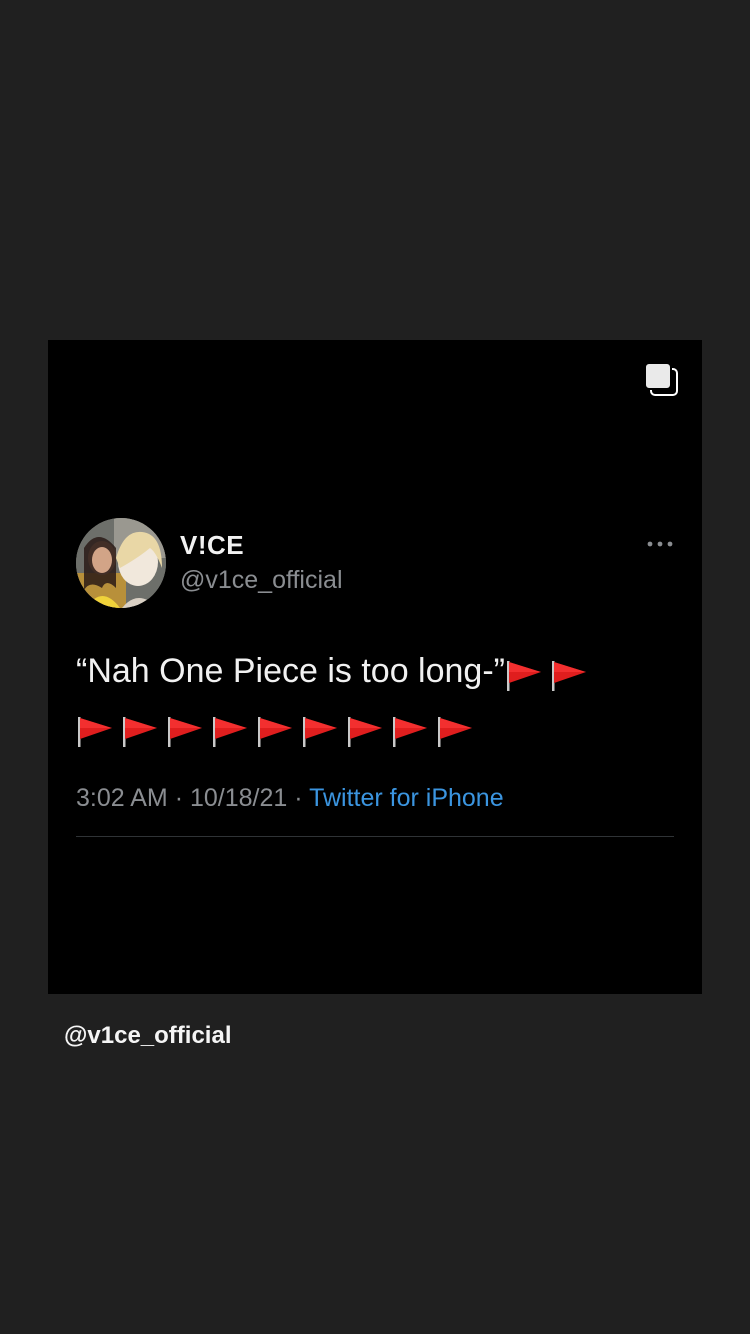 The width and height of the screenshot is (750, 1334). I want to click on avatar, so click(121, 563).